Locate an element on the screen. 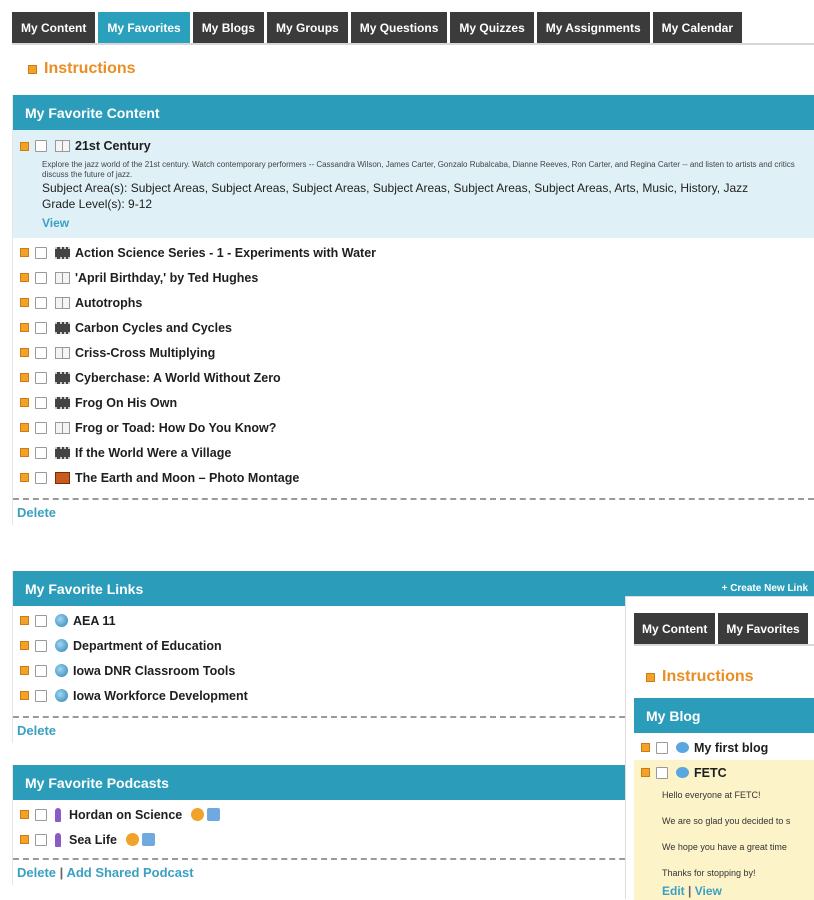 This screenshot has width=814, height=900. list-item: FETC is located at coordinates (680, 772).